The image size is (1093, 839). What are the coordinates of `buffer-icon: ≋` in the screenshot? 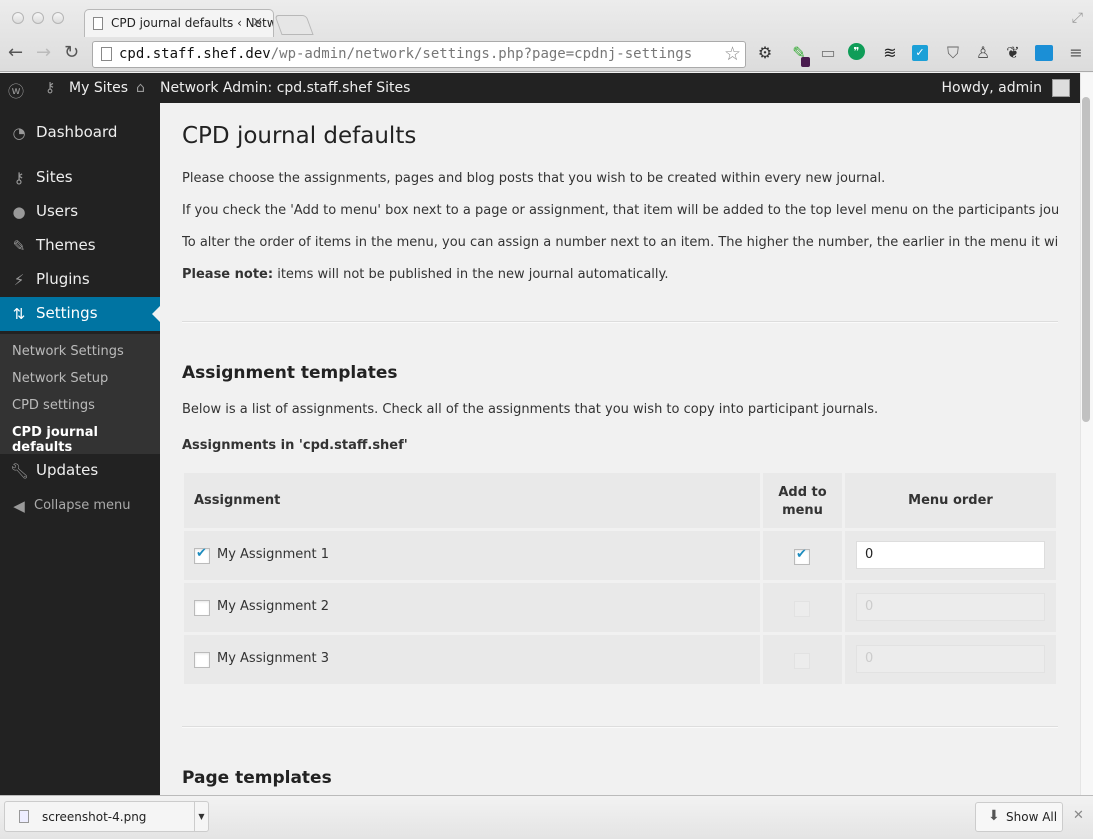 It's located at (890, 53).